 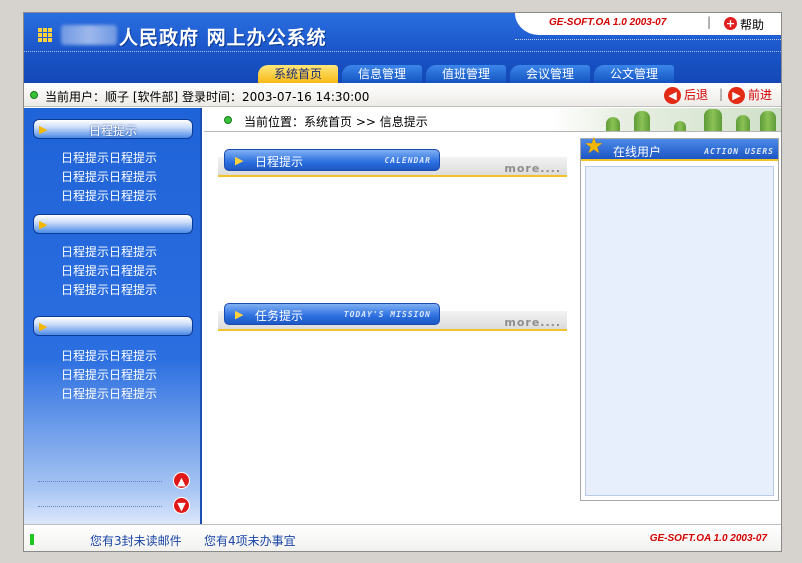 What do you see at coordinates (250, 540) in the screenshot?
I see `pending-tasks-link: 您有4项未办事宜` at bounding box center [250, 540].